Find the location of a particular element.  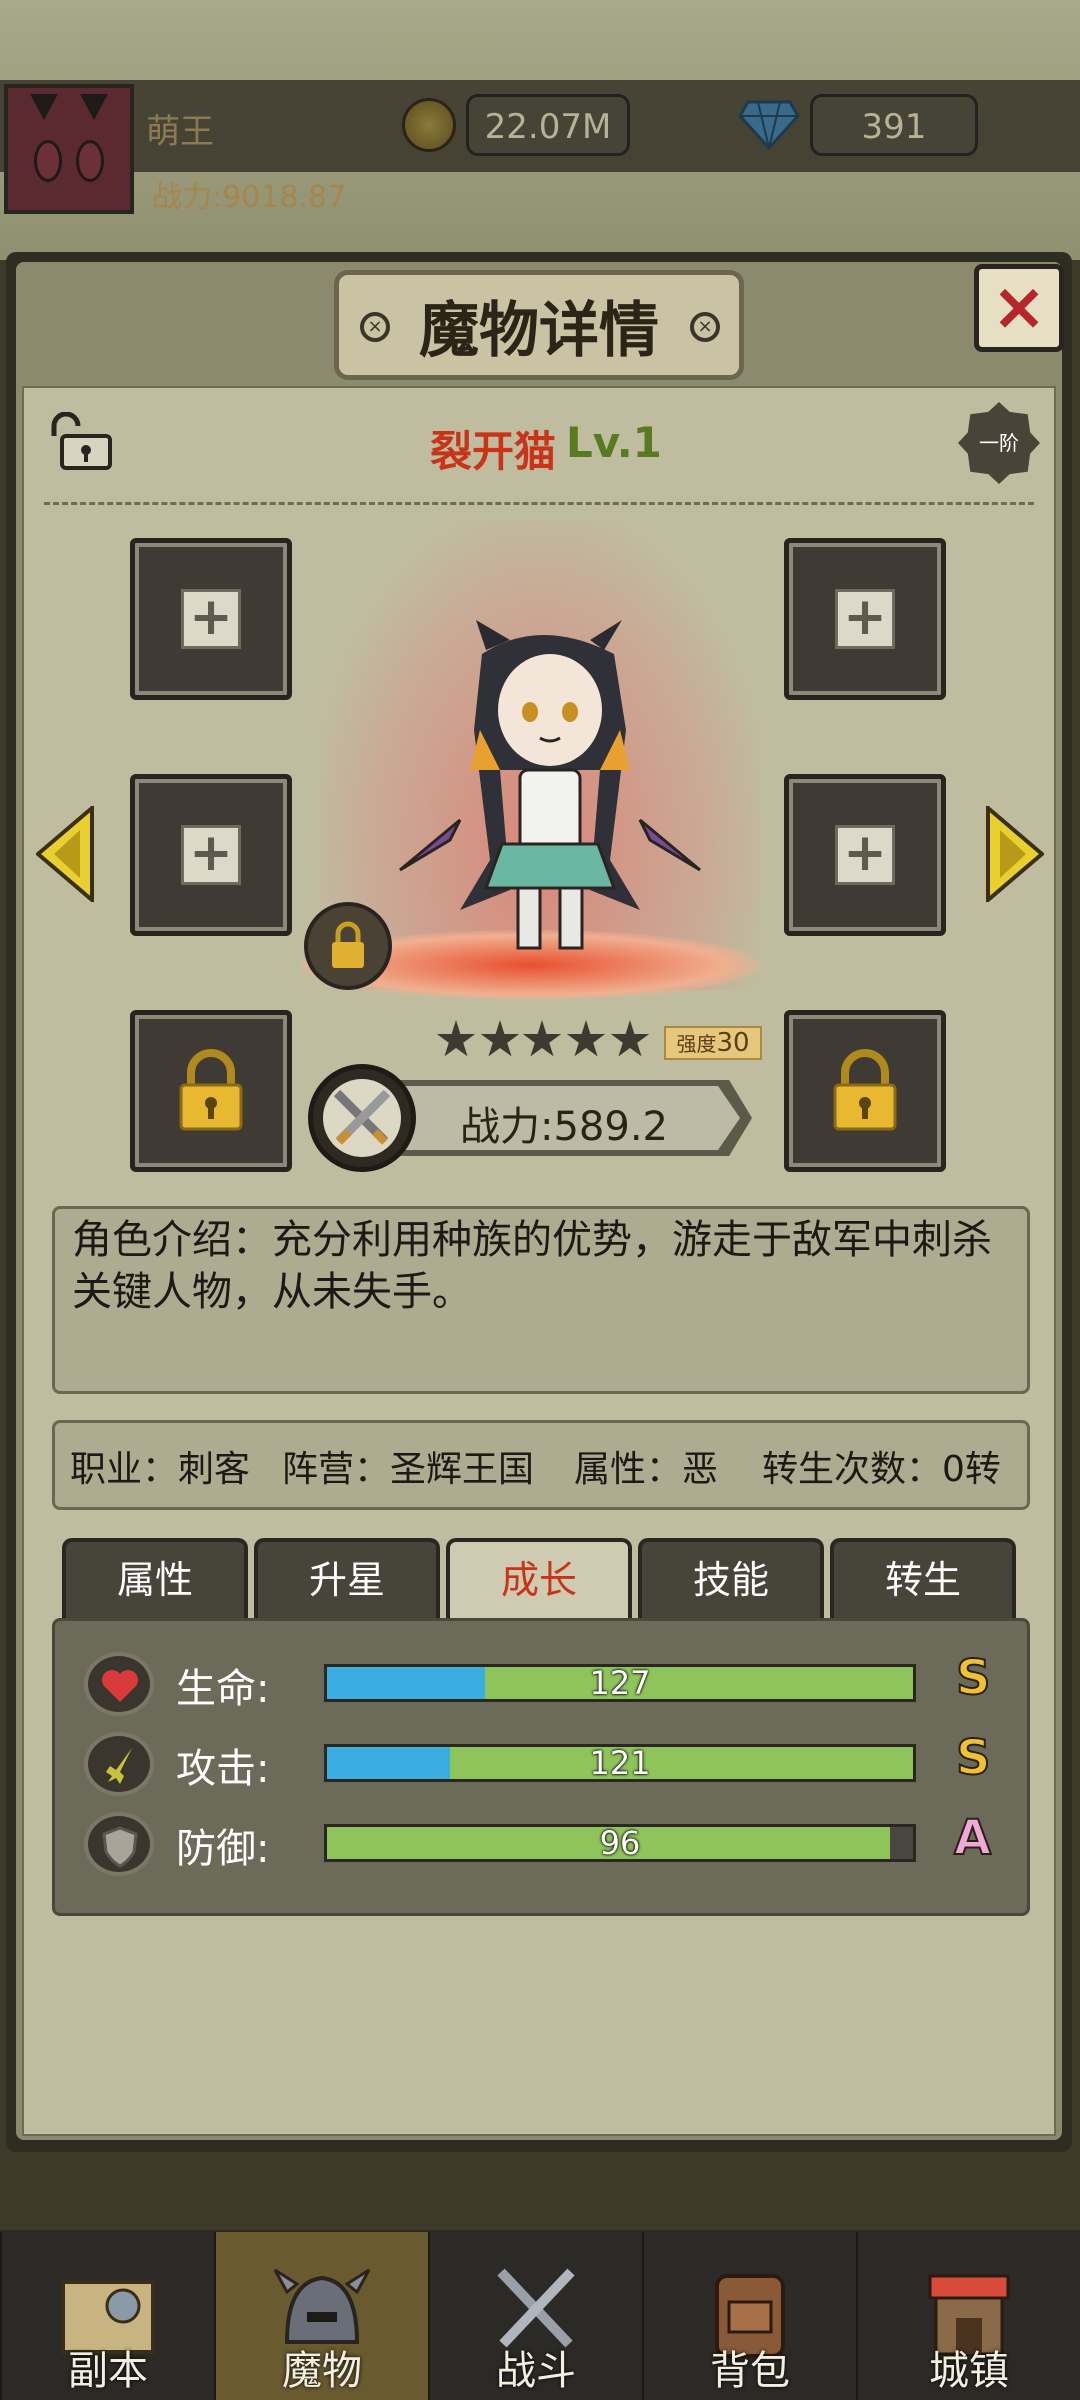

attack-growth-bar: 121 is located at coordinates (620, 1763).